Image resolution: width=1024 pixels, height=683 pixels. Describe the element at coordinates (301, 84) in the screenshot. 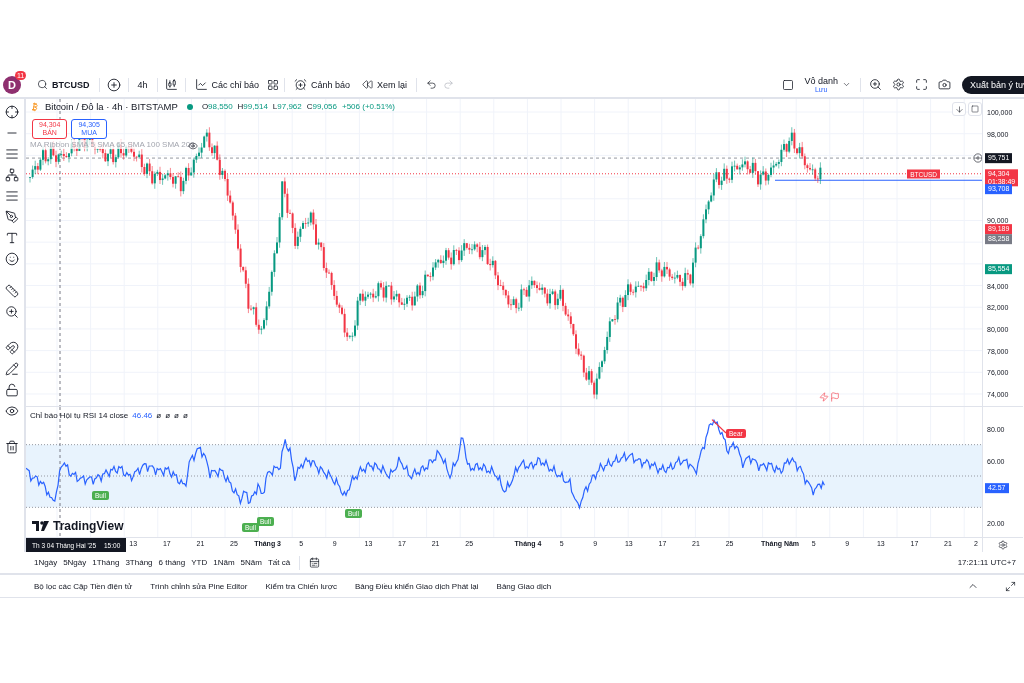

I see `alarm-clock-icon` at that location.